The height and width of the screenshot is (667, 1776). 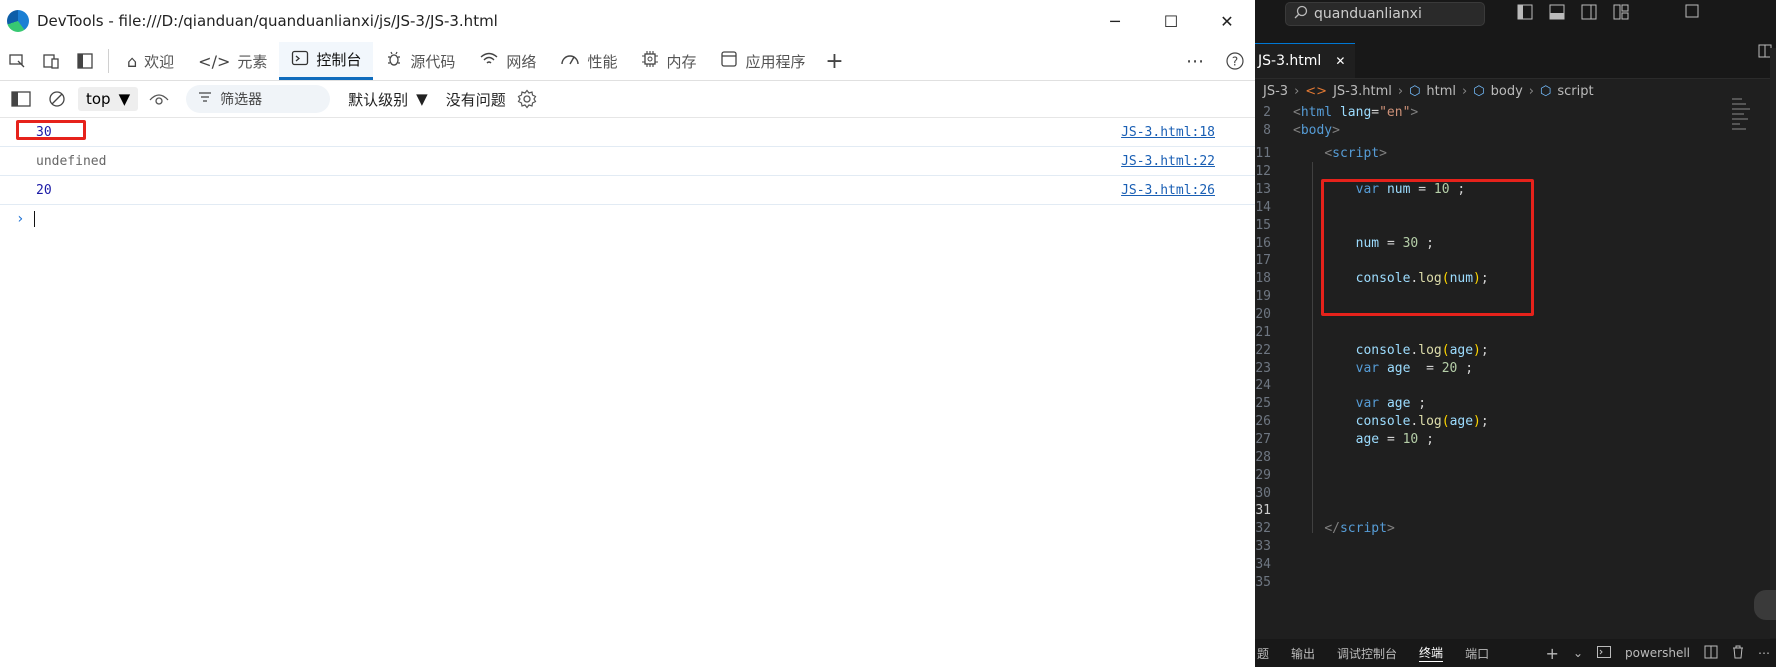 I want to click on console-prompt: ›, so click(x=627, y=219).